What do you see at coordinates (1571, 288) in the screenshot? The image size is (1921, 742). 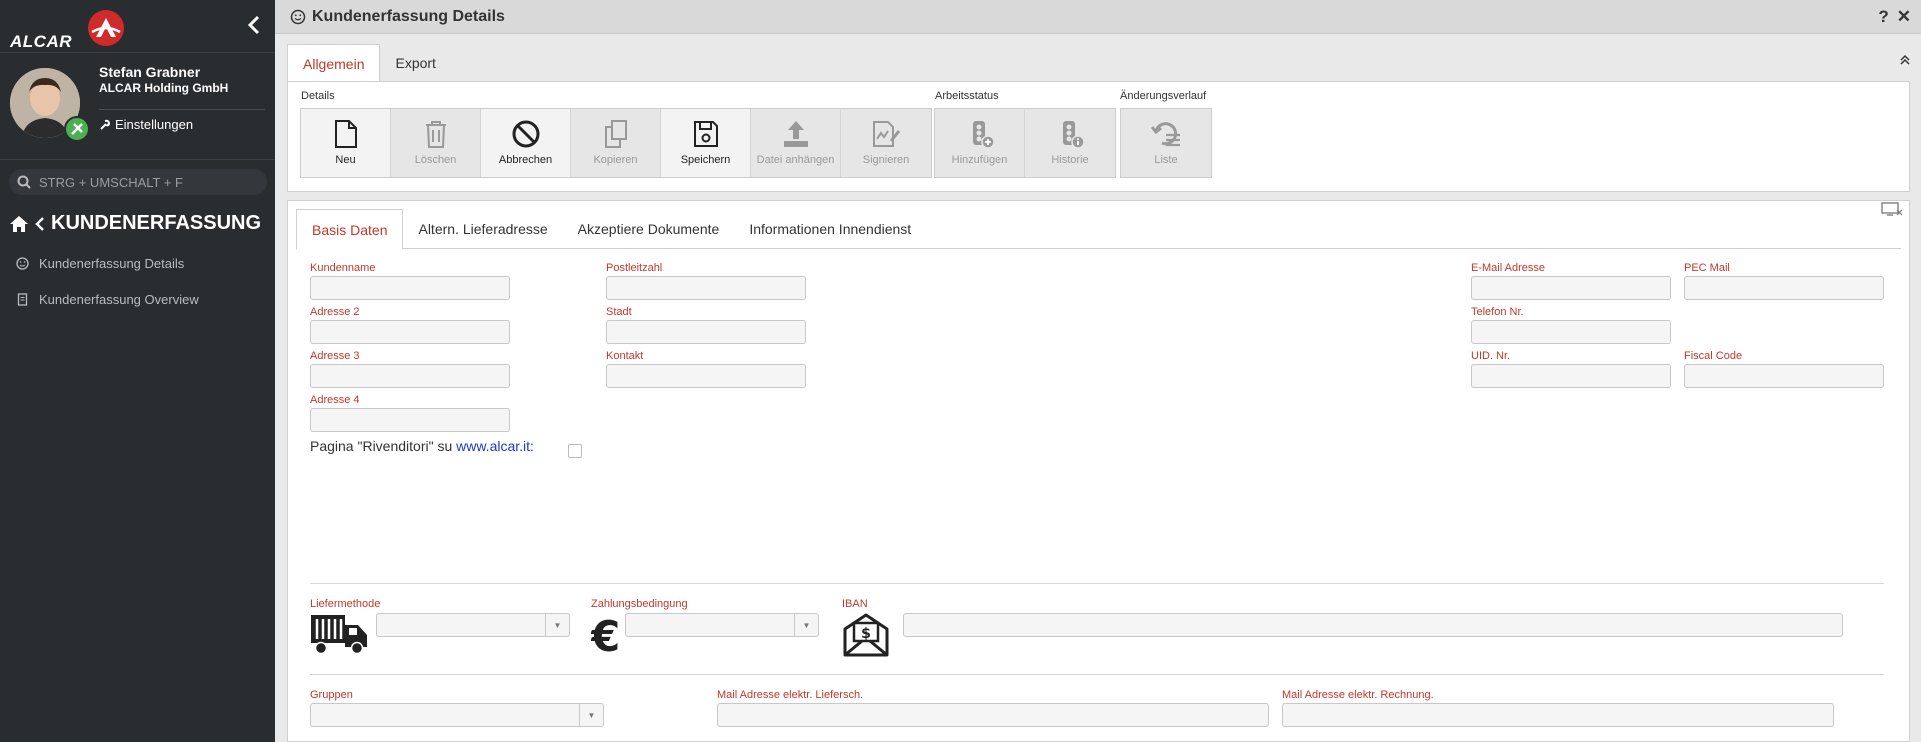 I see `email-input` at bounding box center [1571, 288].